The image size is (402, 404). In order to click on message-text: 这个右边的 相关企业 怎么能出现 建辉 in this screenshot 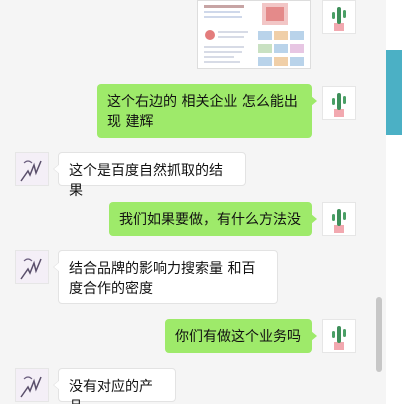, I will do `click(202, 112)`.